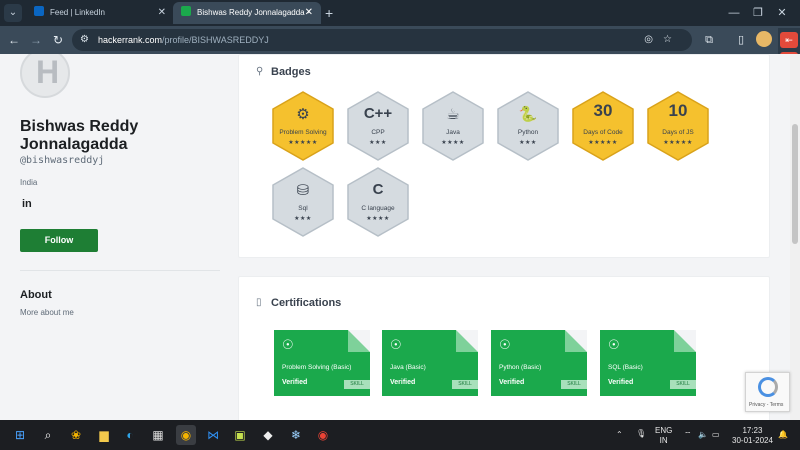  Describe the element at coordinates (764, 39) in the screenshot. I see `profile-avatar-icon` at that location.